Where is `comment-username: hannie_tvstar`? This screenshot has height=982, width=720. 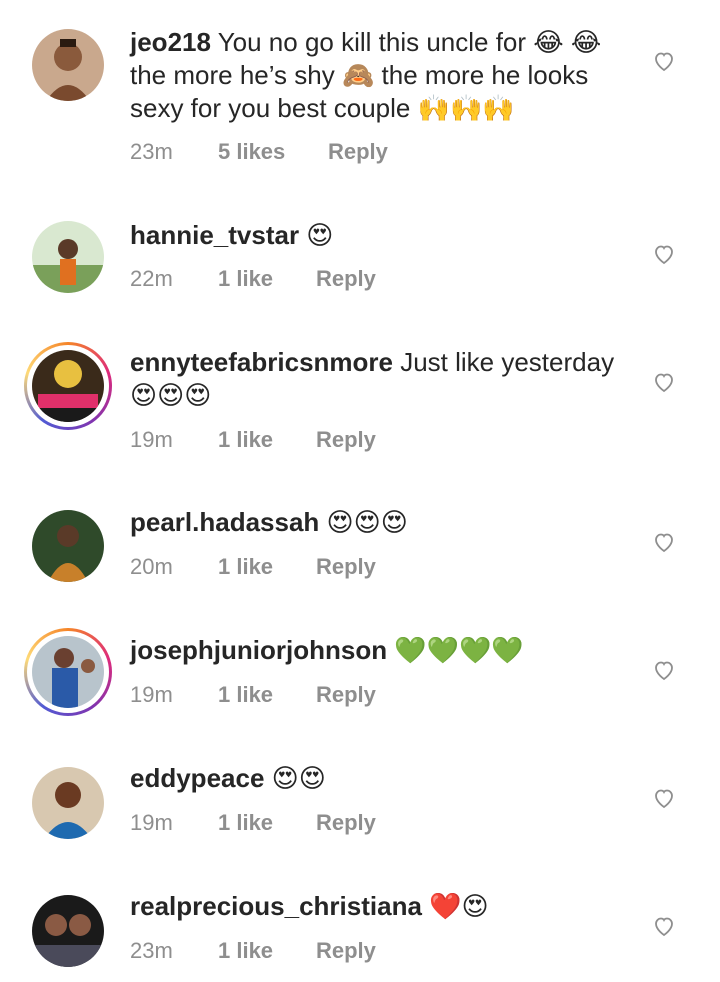
comment-username: hannie_tvstar is located at coordinates (214, 235).